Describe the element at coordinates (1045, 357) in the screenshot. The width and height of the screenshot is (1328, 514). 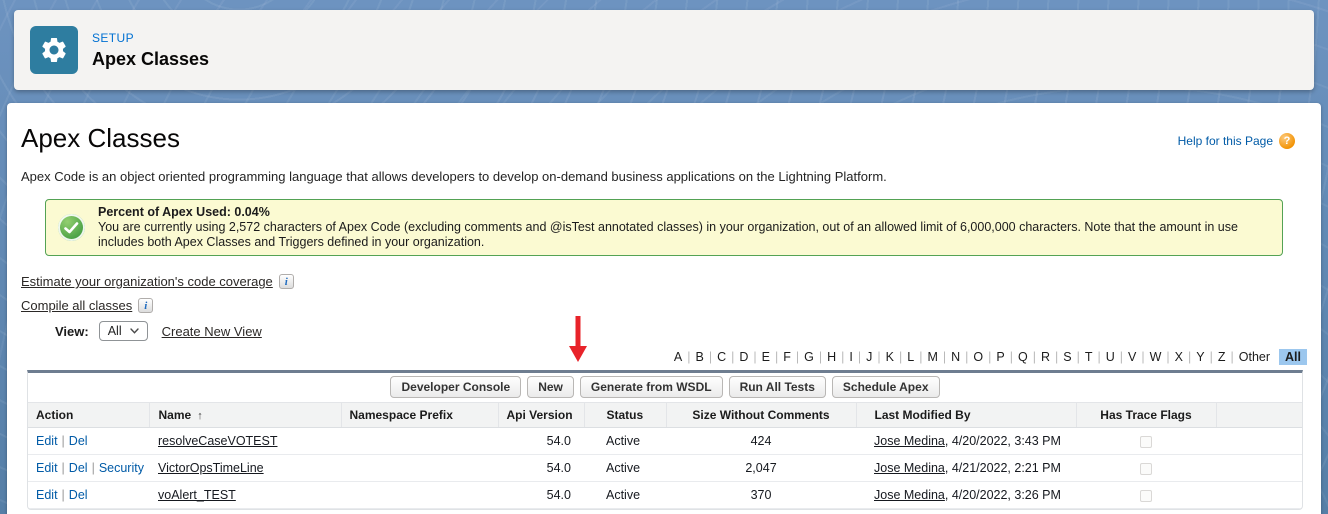
I see `alpha-filter-r: R` at that location.